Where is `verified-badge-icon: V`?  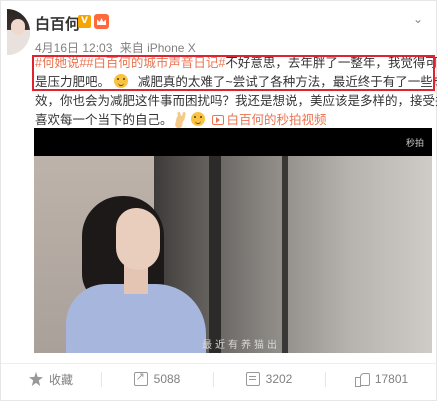 verified-badge-icon: V is located at coordinates (84, 21).